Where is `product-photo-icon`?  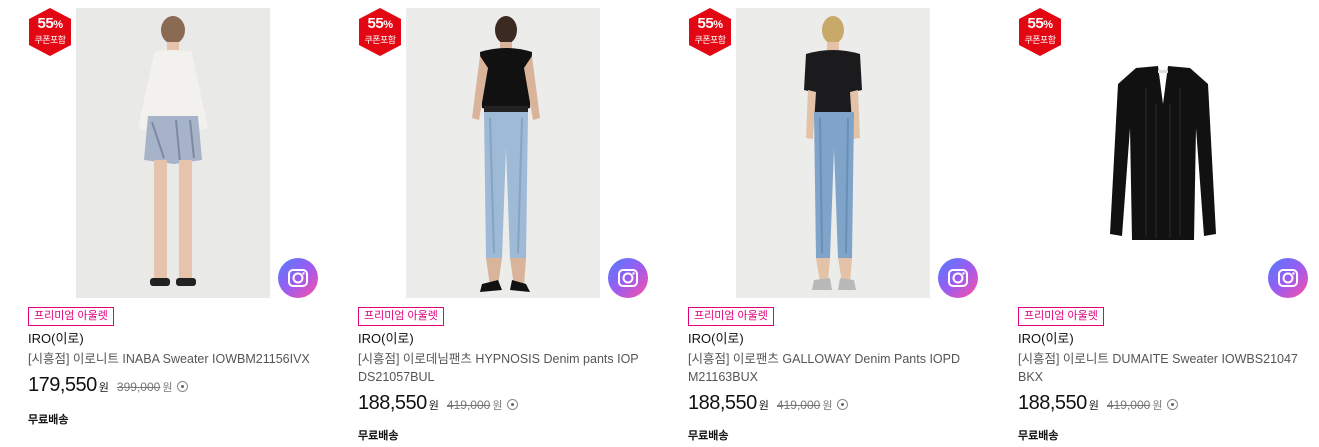
product-photo-icon is located at coordinates (1163, 153).